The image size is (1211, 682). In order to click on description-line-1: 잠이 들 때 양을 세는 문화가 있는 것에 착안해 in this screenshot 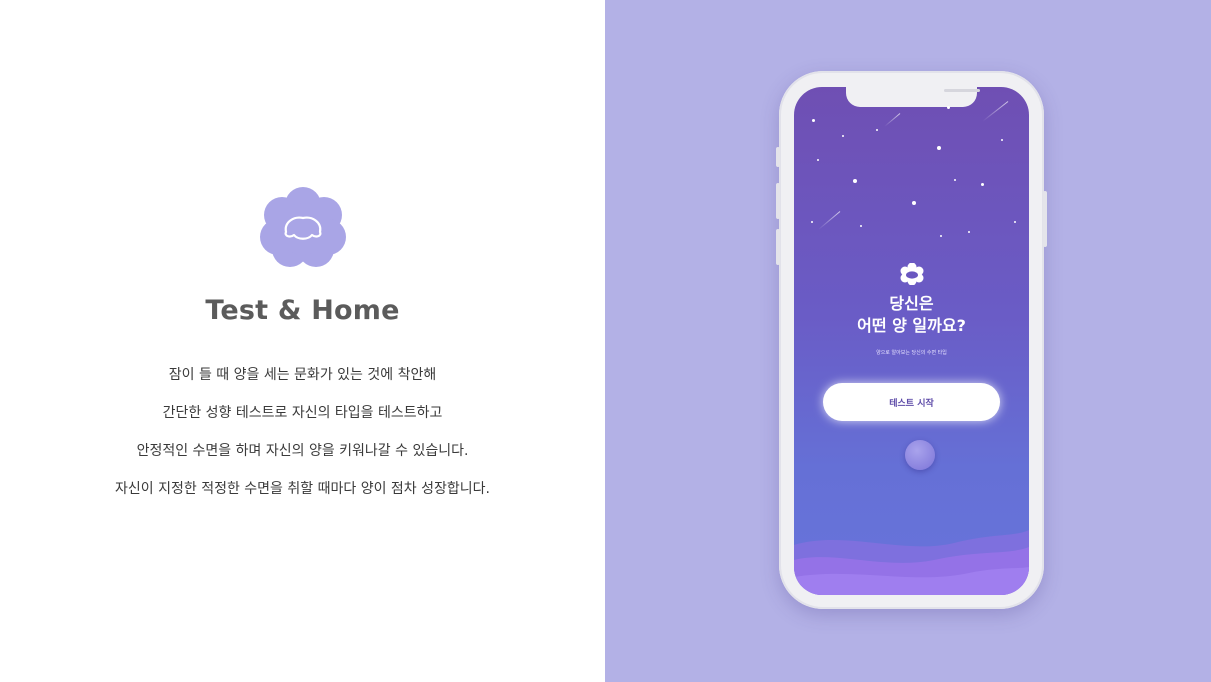, I will do `click(302, 375)`.